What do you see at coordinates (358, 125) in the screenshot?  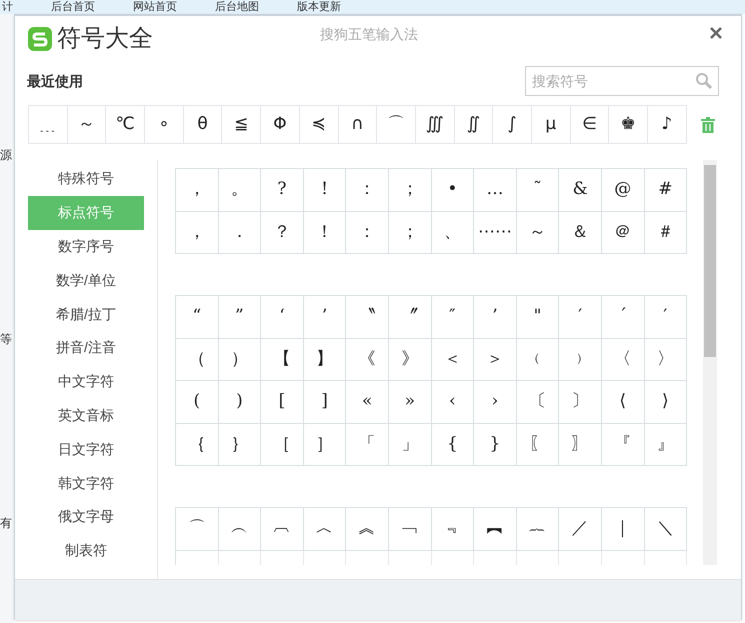 I see `symbol-key: ∩` at bounding box center [358, 125].